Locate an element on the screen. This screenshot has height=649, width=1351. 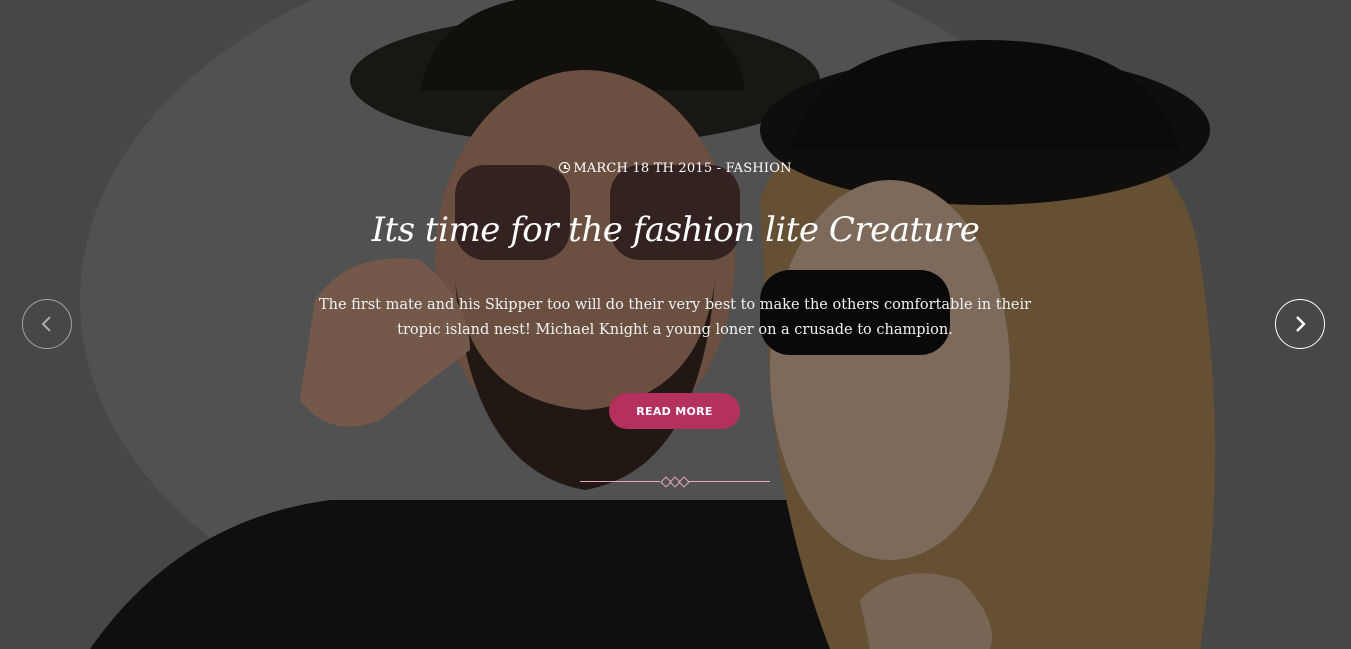
divider-line-right is located at coordinates (729, 481).